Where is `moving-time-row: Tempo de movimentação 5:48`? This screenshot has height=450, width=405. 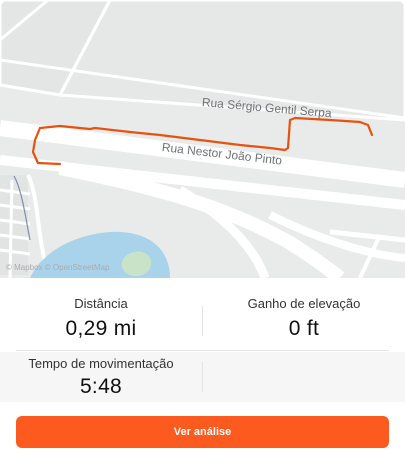
moving-time-row: Tempo de movimentação 5:48 is located at coordinates (202, 377).